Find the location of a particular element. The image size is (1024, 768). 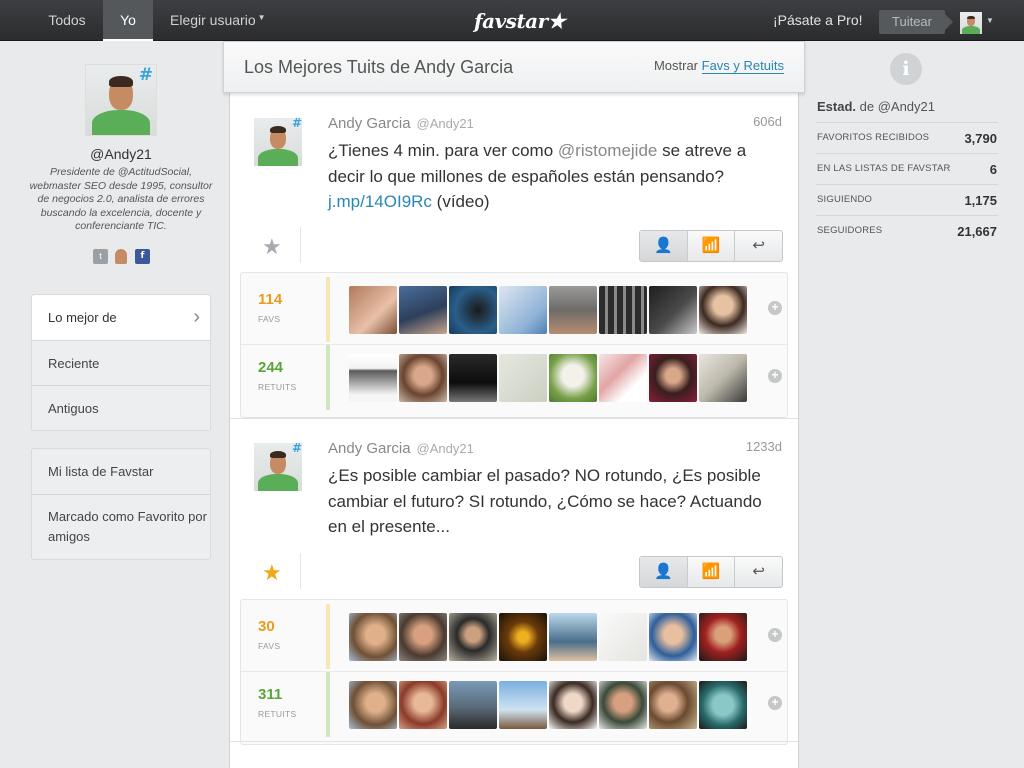

nav-yo: Yo is located at coordinates (128, 20).